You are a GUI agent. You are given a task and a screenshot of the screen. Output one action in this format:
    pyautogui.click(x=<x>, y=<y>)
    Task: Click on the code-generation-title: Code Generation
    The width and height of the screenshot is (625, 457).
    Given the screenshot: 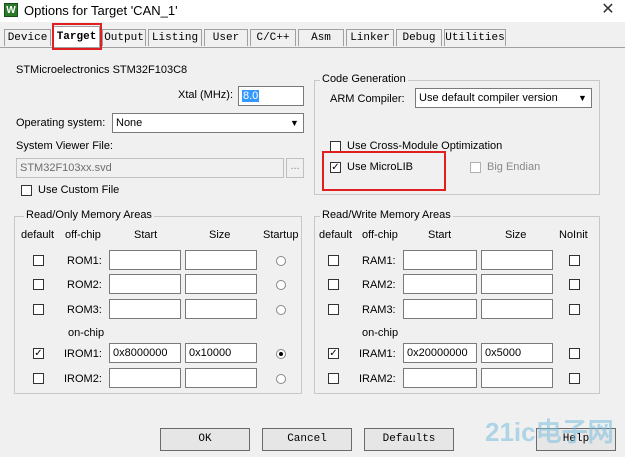 What is the action you would take?
    pyautogui.click(x=364, y=79)
    